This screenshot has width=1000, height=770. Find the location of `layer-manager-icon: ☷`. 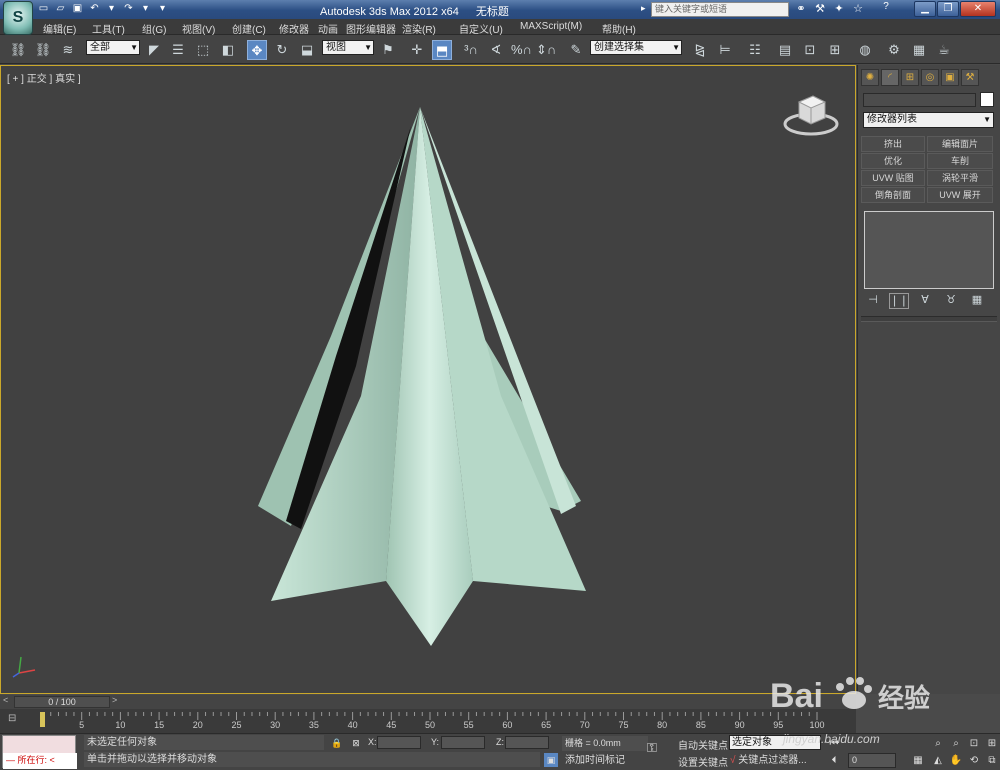

layer-manager-icon: ☷ is located at coordinates (755, 50).